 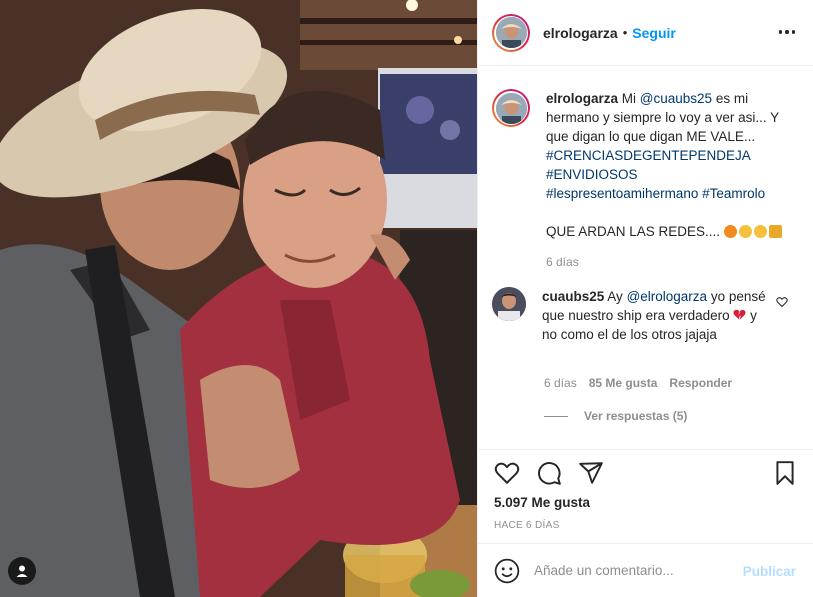 I want to click on emoji-row, so click(x=753, y=231).